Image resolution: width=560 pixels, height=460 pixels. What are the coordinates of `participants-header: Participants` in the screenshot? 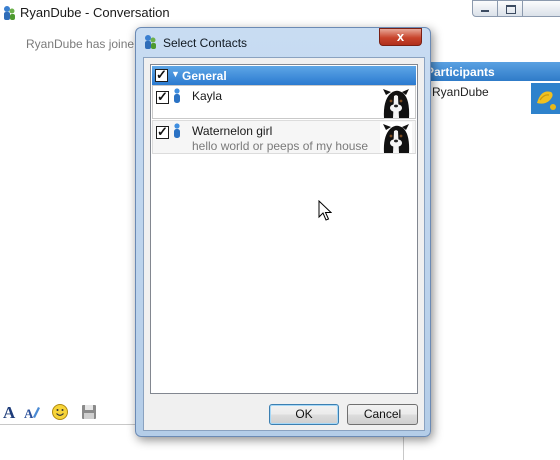 It's located at (490, 71).